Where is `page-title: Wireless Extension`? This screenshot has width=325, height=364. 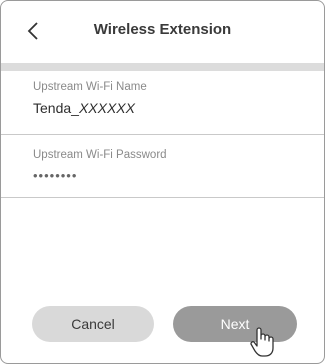 page-title: Wireless Extension is located at coordinates (162, 29).